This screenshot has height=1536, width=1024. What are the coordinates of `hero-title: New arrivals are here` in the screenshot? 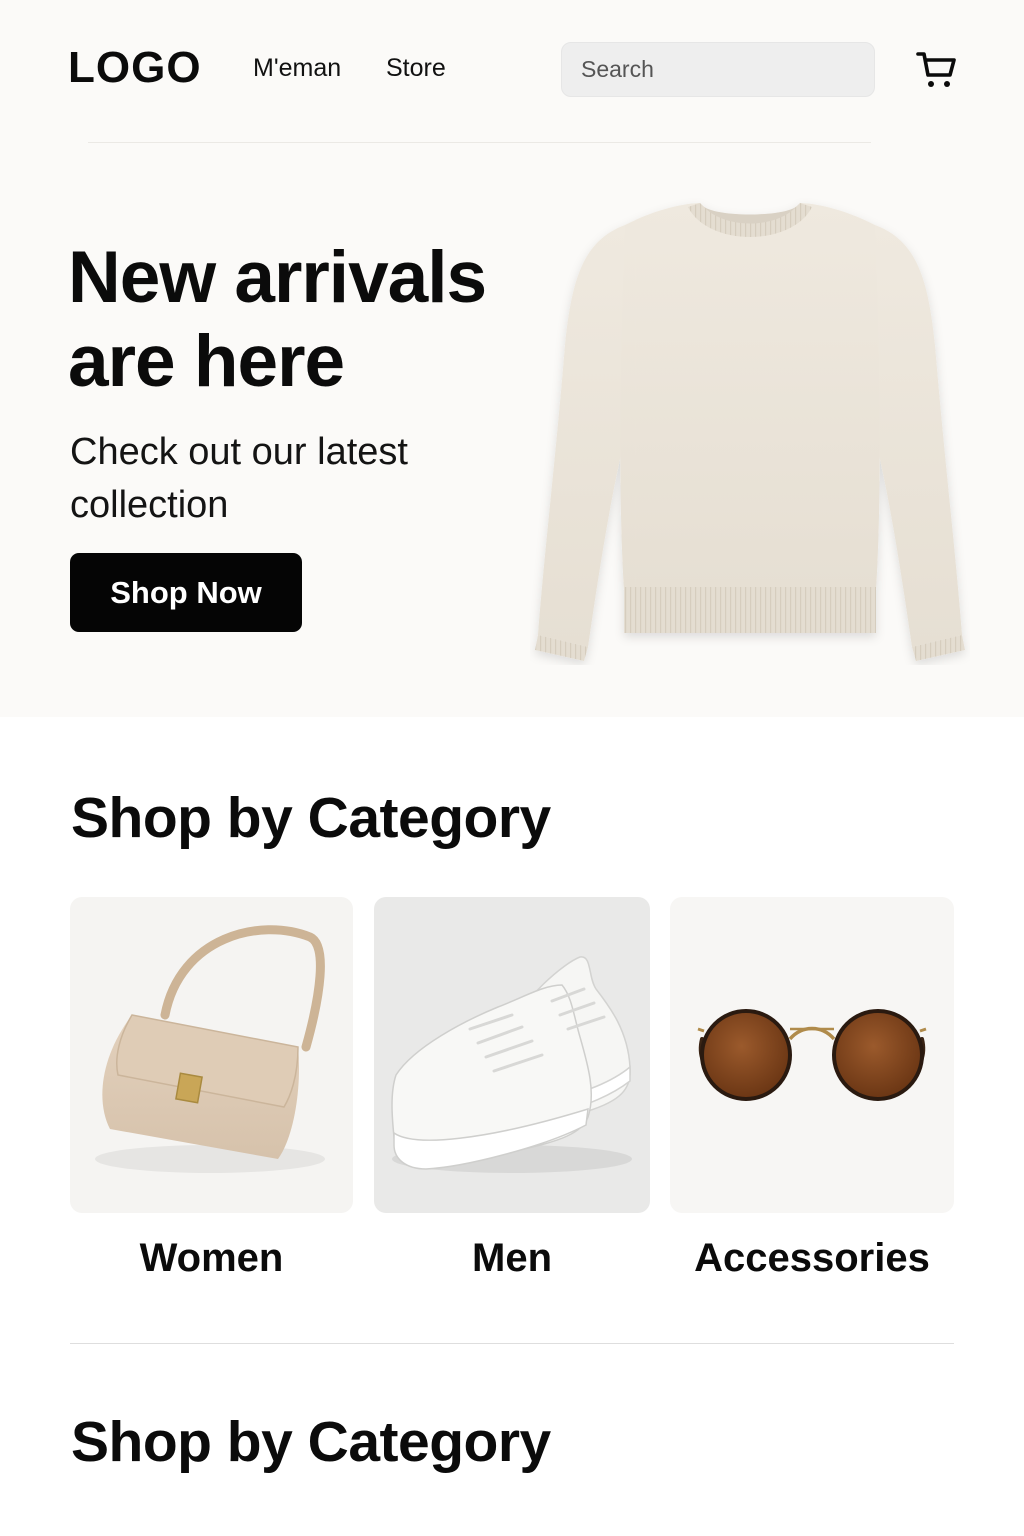 It's located at (277, 319).